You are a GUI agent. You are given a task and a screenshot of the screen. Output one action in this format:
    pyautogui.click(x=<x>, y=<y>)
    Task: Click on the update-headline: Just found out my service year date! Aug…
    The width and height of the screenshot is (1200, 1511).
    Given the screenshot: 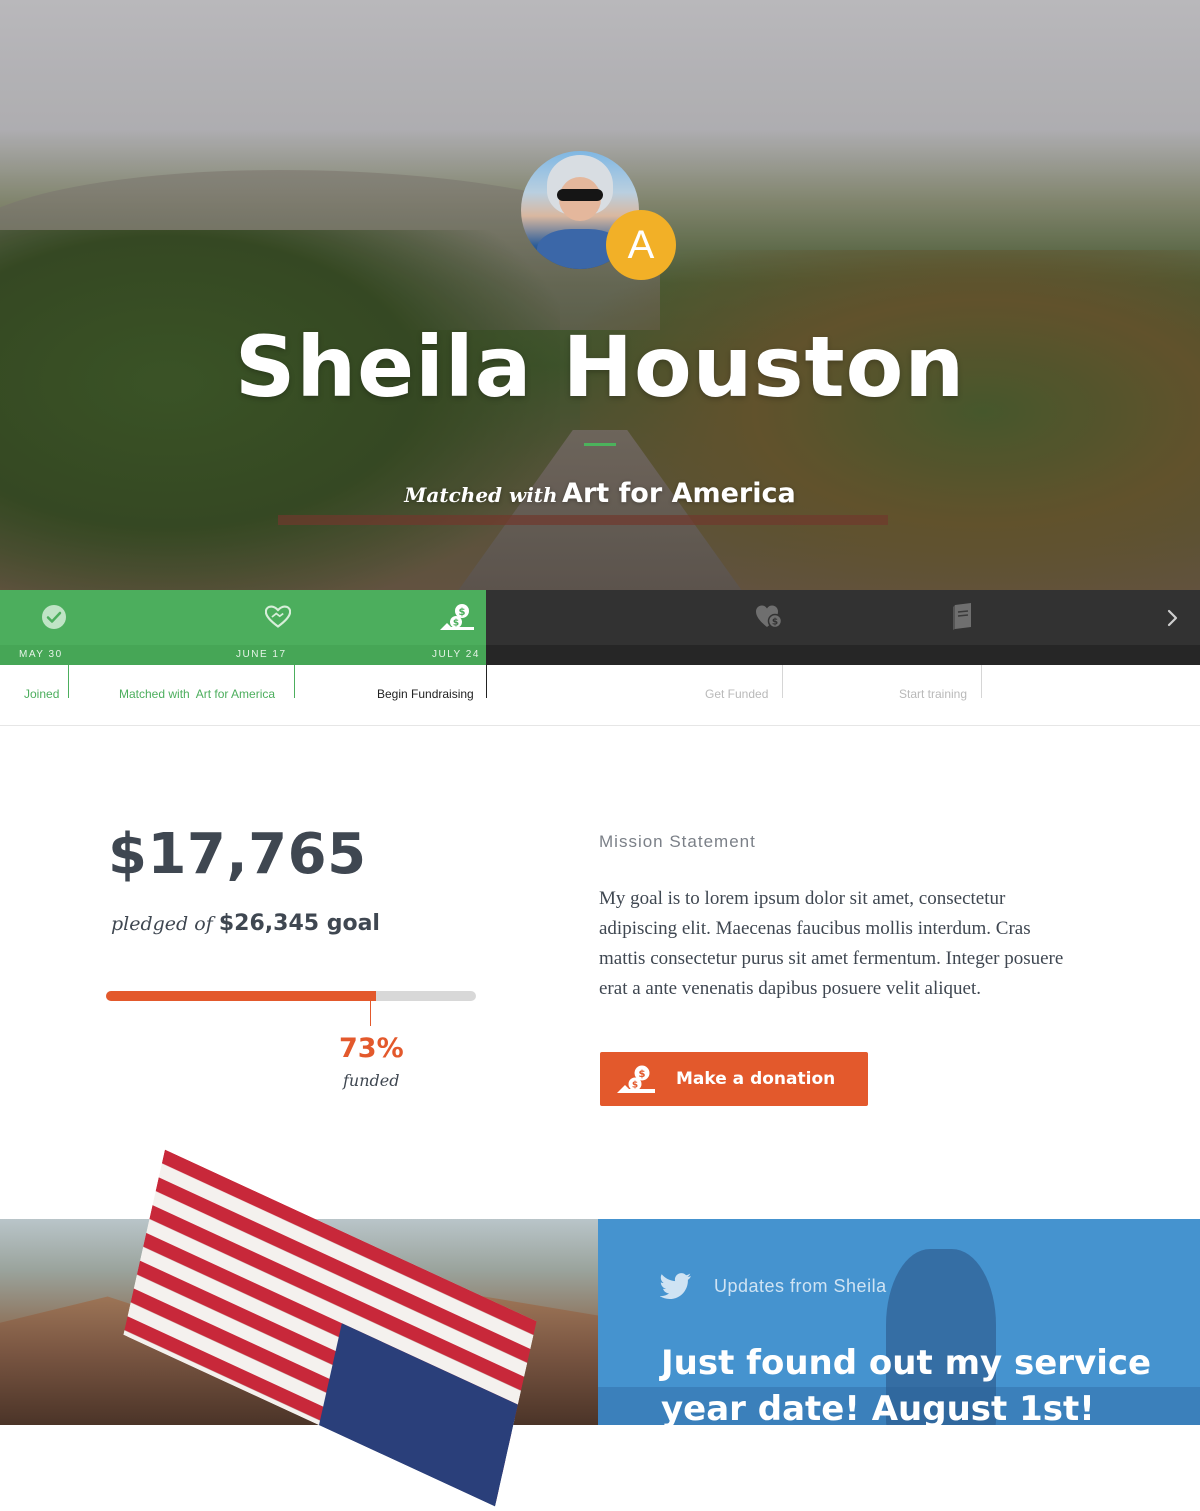 What is the action you would take?
    pyautogui.click(x=921, y=1386)
    